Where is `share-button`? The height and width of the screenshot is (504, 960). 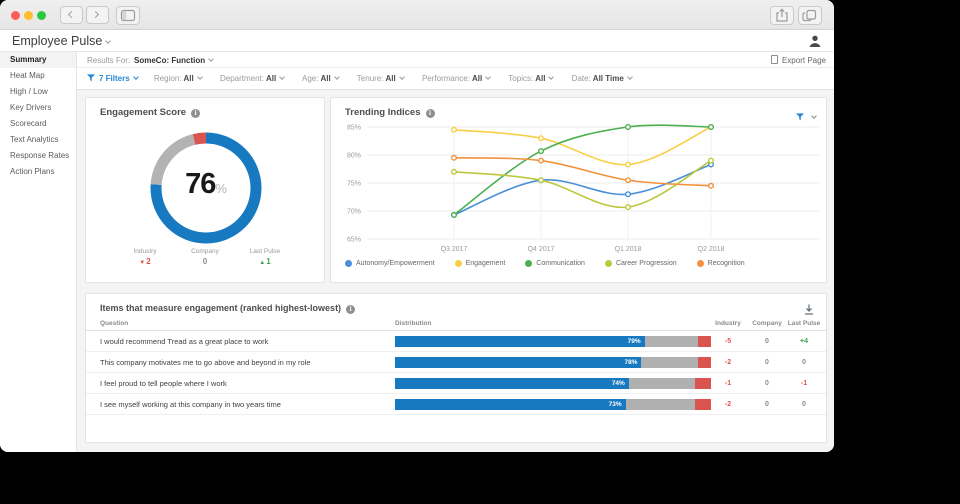 share-button is located at coordinates (782, 15).